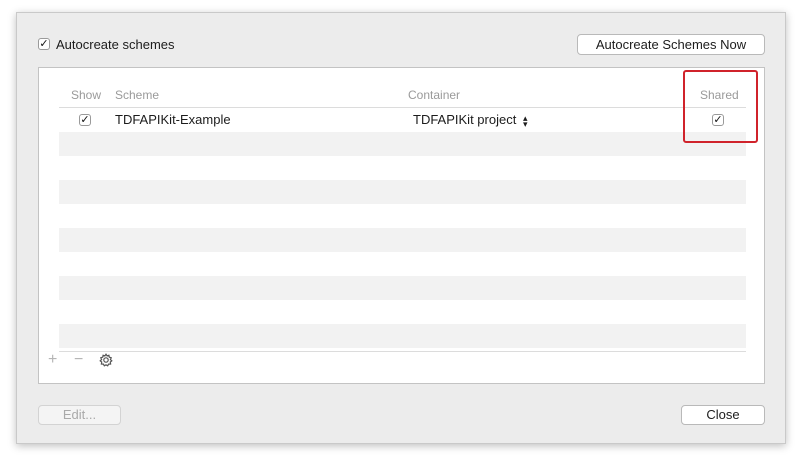 The height and width of the screenshot is (466, 802). What do you see at coordinates (671, 44) in the screenshot?
I see `autocreate-schemes-now-button: Autocreate Schemes Now` at bounding box center [671, 44].